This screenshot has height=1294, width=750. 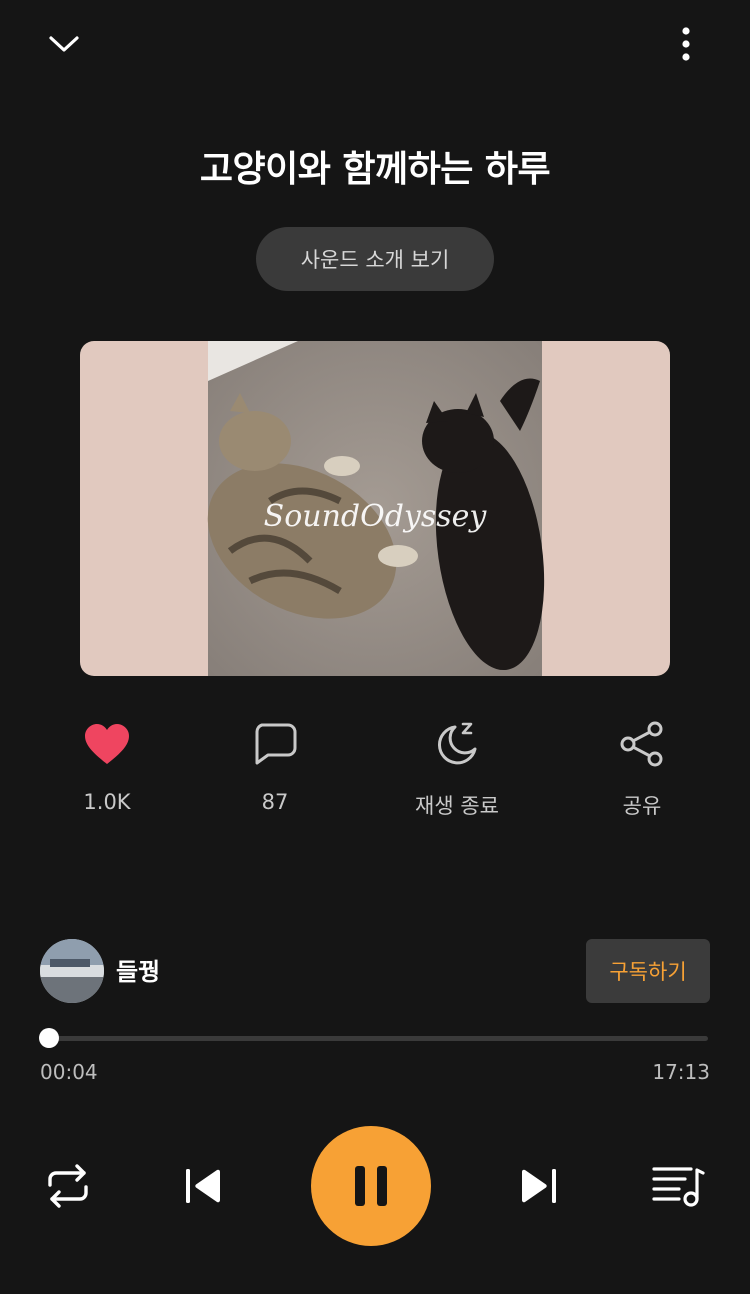 I want to click on repeat-icon, so click(x=68, y=1186).